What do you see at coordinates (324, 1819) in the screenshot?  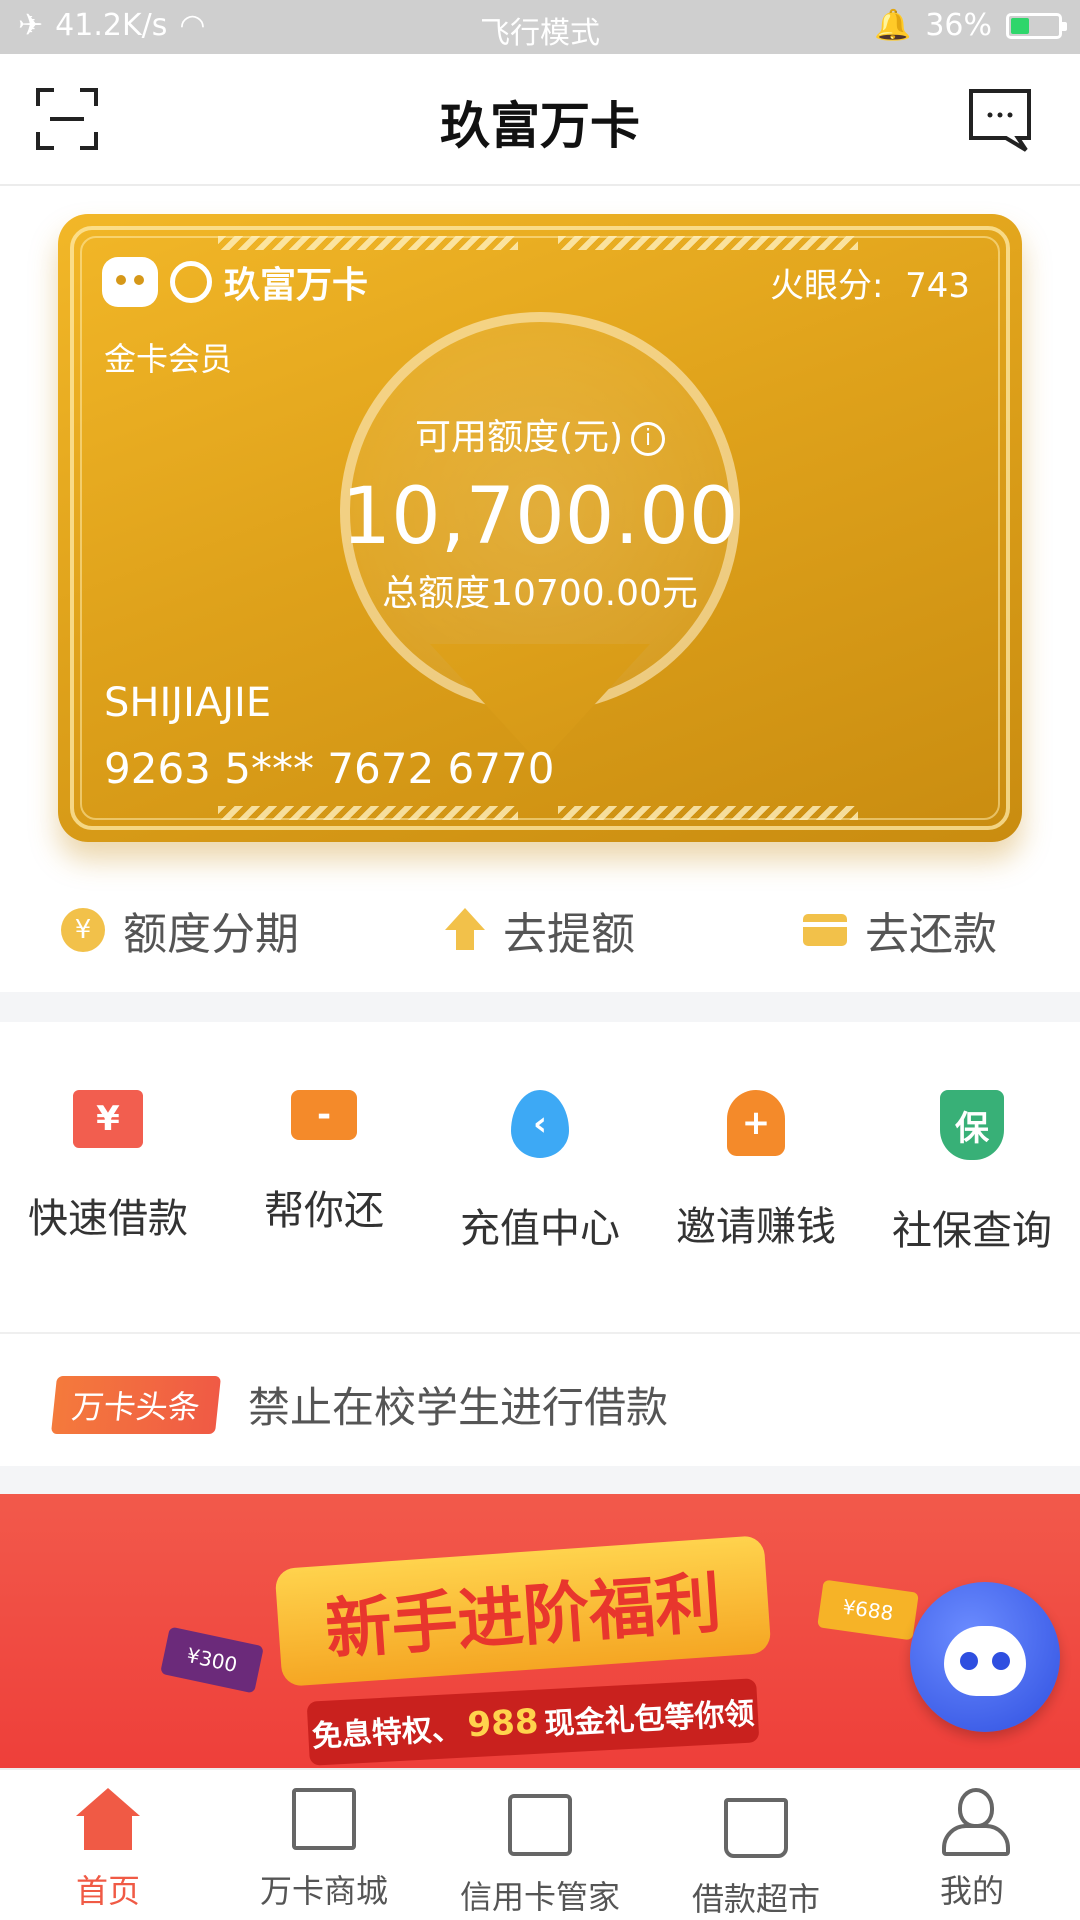 I see `shopping-bag-icon` at bounding box center [324, 1819].